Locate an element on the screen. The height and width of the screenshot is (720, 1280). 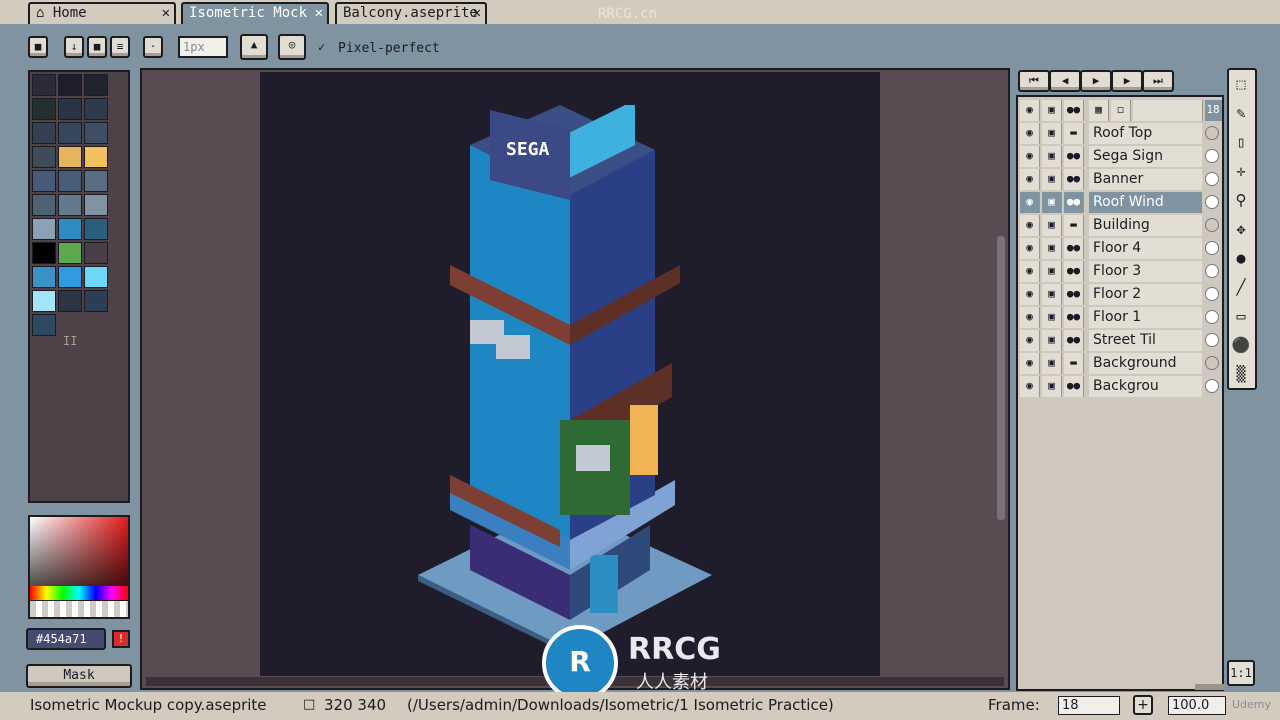
tab-balcony: Balcony.aseprite ✕ is located at coordinates (411, 13).